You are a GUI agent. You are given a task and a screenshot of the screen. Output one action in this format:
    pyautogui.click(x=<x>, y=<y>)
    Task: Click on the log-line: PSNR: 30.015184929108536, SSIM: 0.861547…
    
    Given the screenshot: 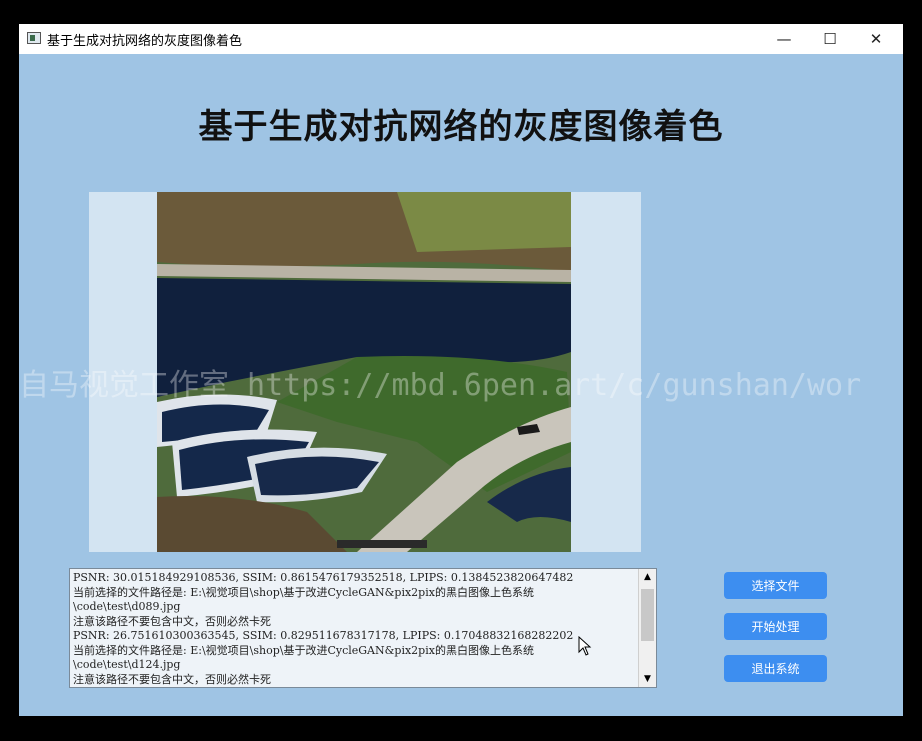 What is the action you would take?
    pyautogui.click(x=323, y=577)
    